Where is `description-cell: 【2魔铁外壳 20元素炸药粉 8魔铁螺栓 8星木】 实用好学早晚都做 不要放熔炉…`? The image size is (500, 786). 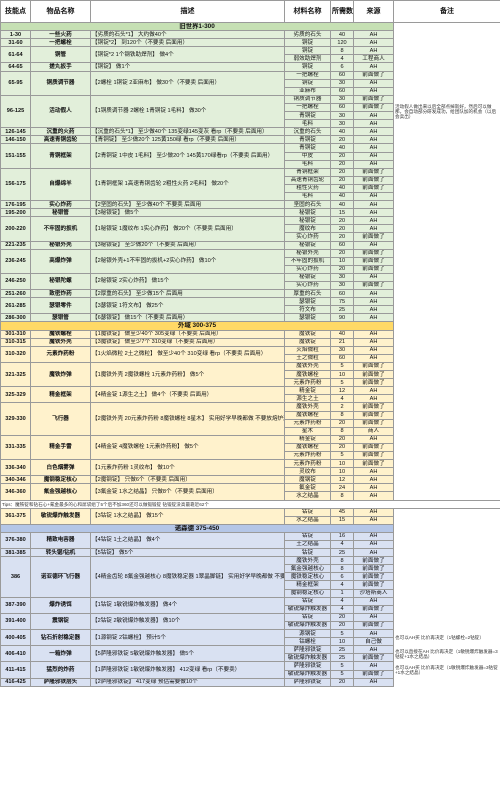 description-cell: 【2魔铁外壳 20元素炸药粉 8魔铁螺栓 8星木】 实用好学早晚都做 不要放熔炉… is located at coordinates (187, 419).